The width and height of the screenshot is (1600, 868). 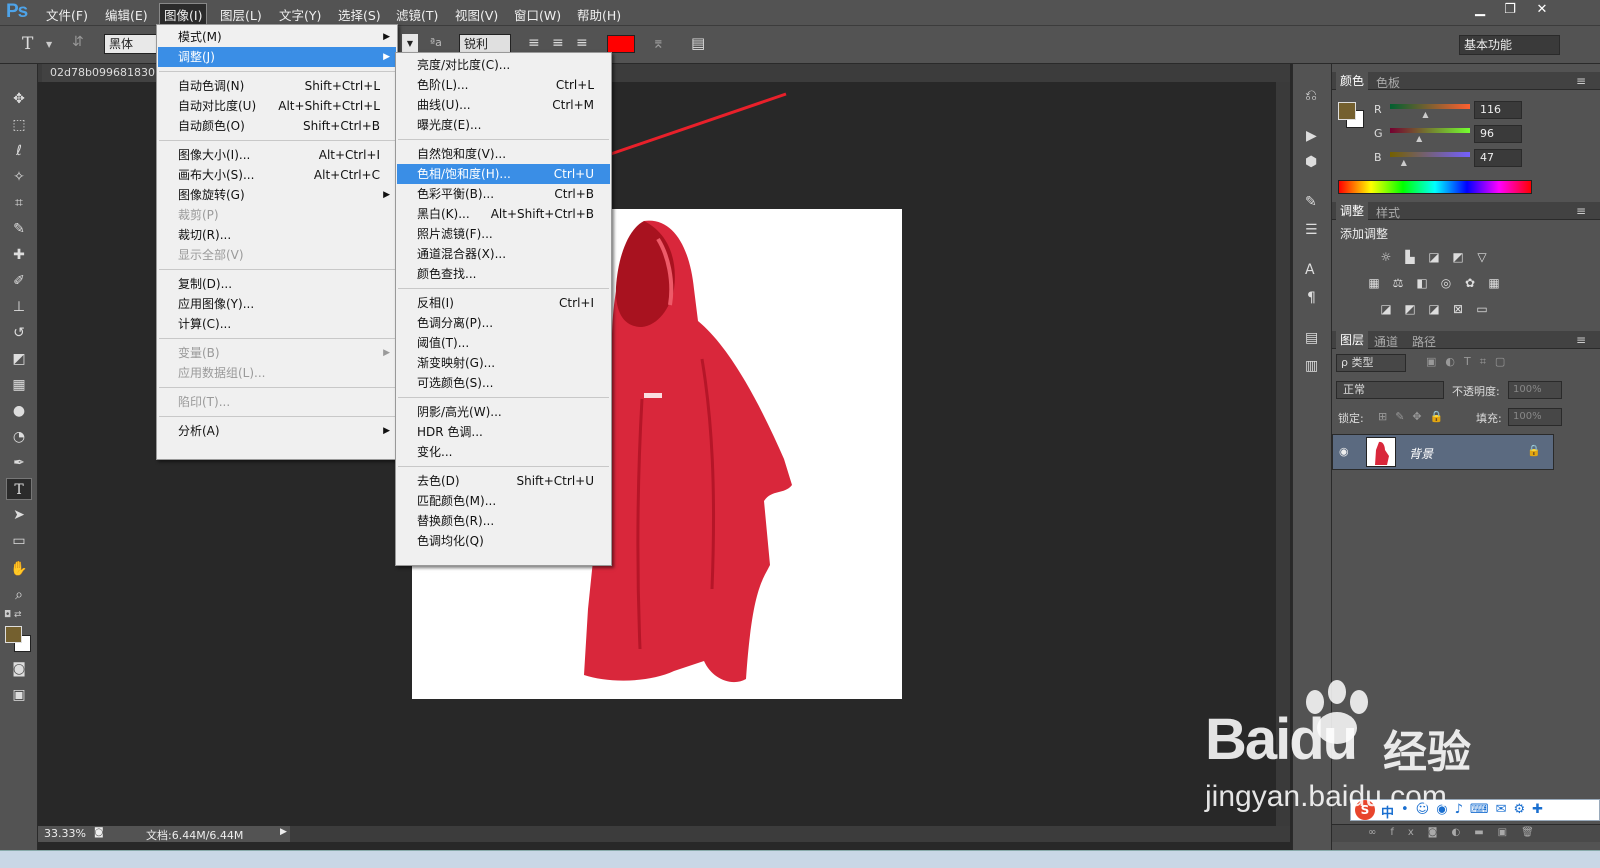 What do you see at coordinates (49, 44) in the screenshot?
I see `chevron-down-icon: ▼` at bounding box center [49, 44].